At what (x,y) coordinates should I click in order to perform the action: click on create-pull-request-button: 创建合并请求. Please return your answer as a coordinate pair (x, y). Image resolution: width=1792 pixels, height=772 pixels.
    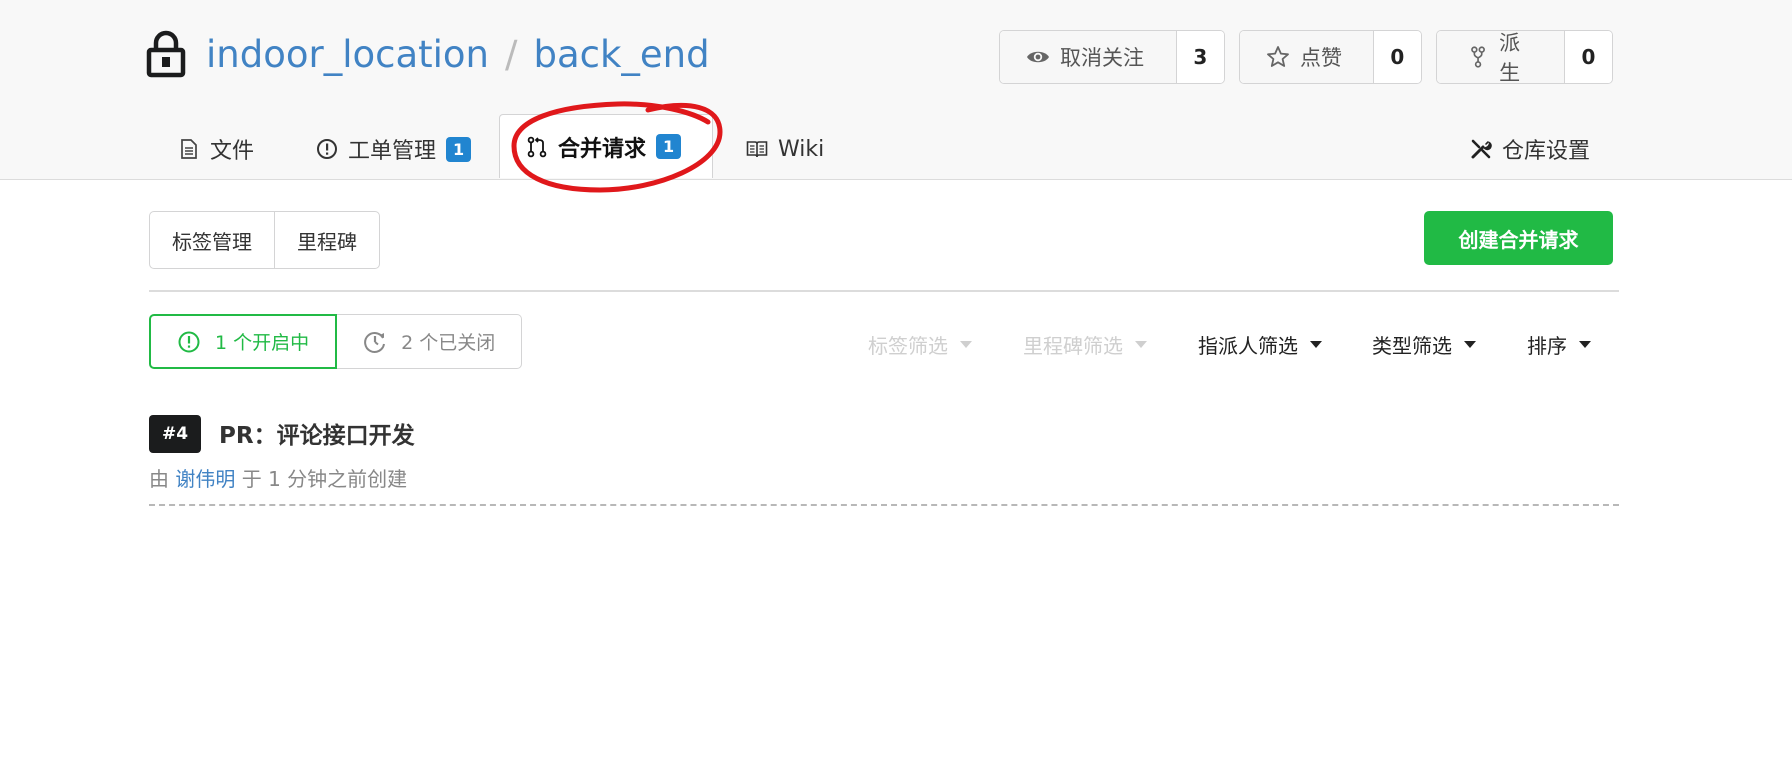
    Looking at the image, I should click on (1518, 238).